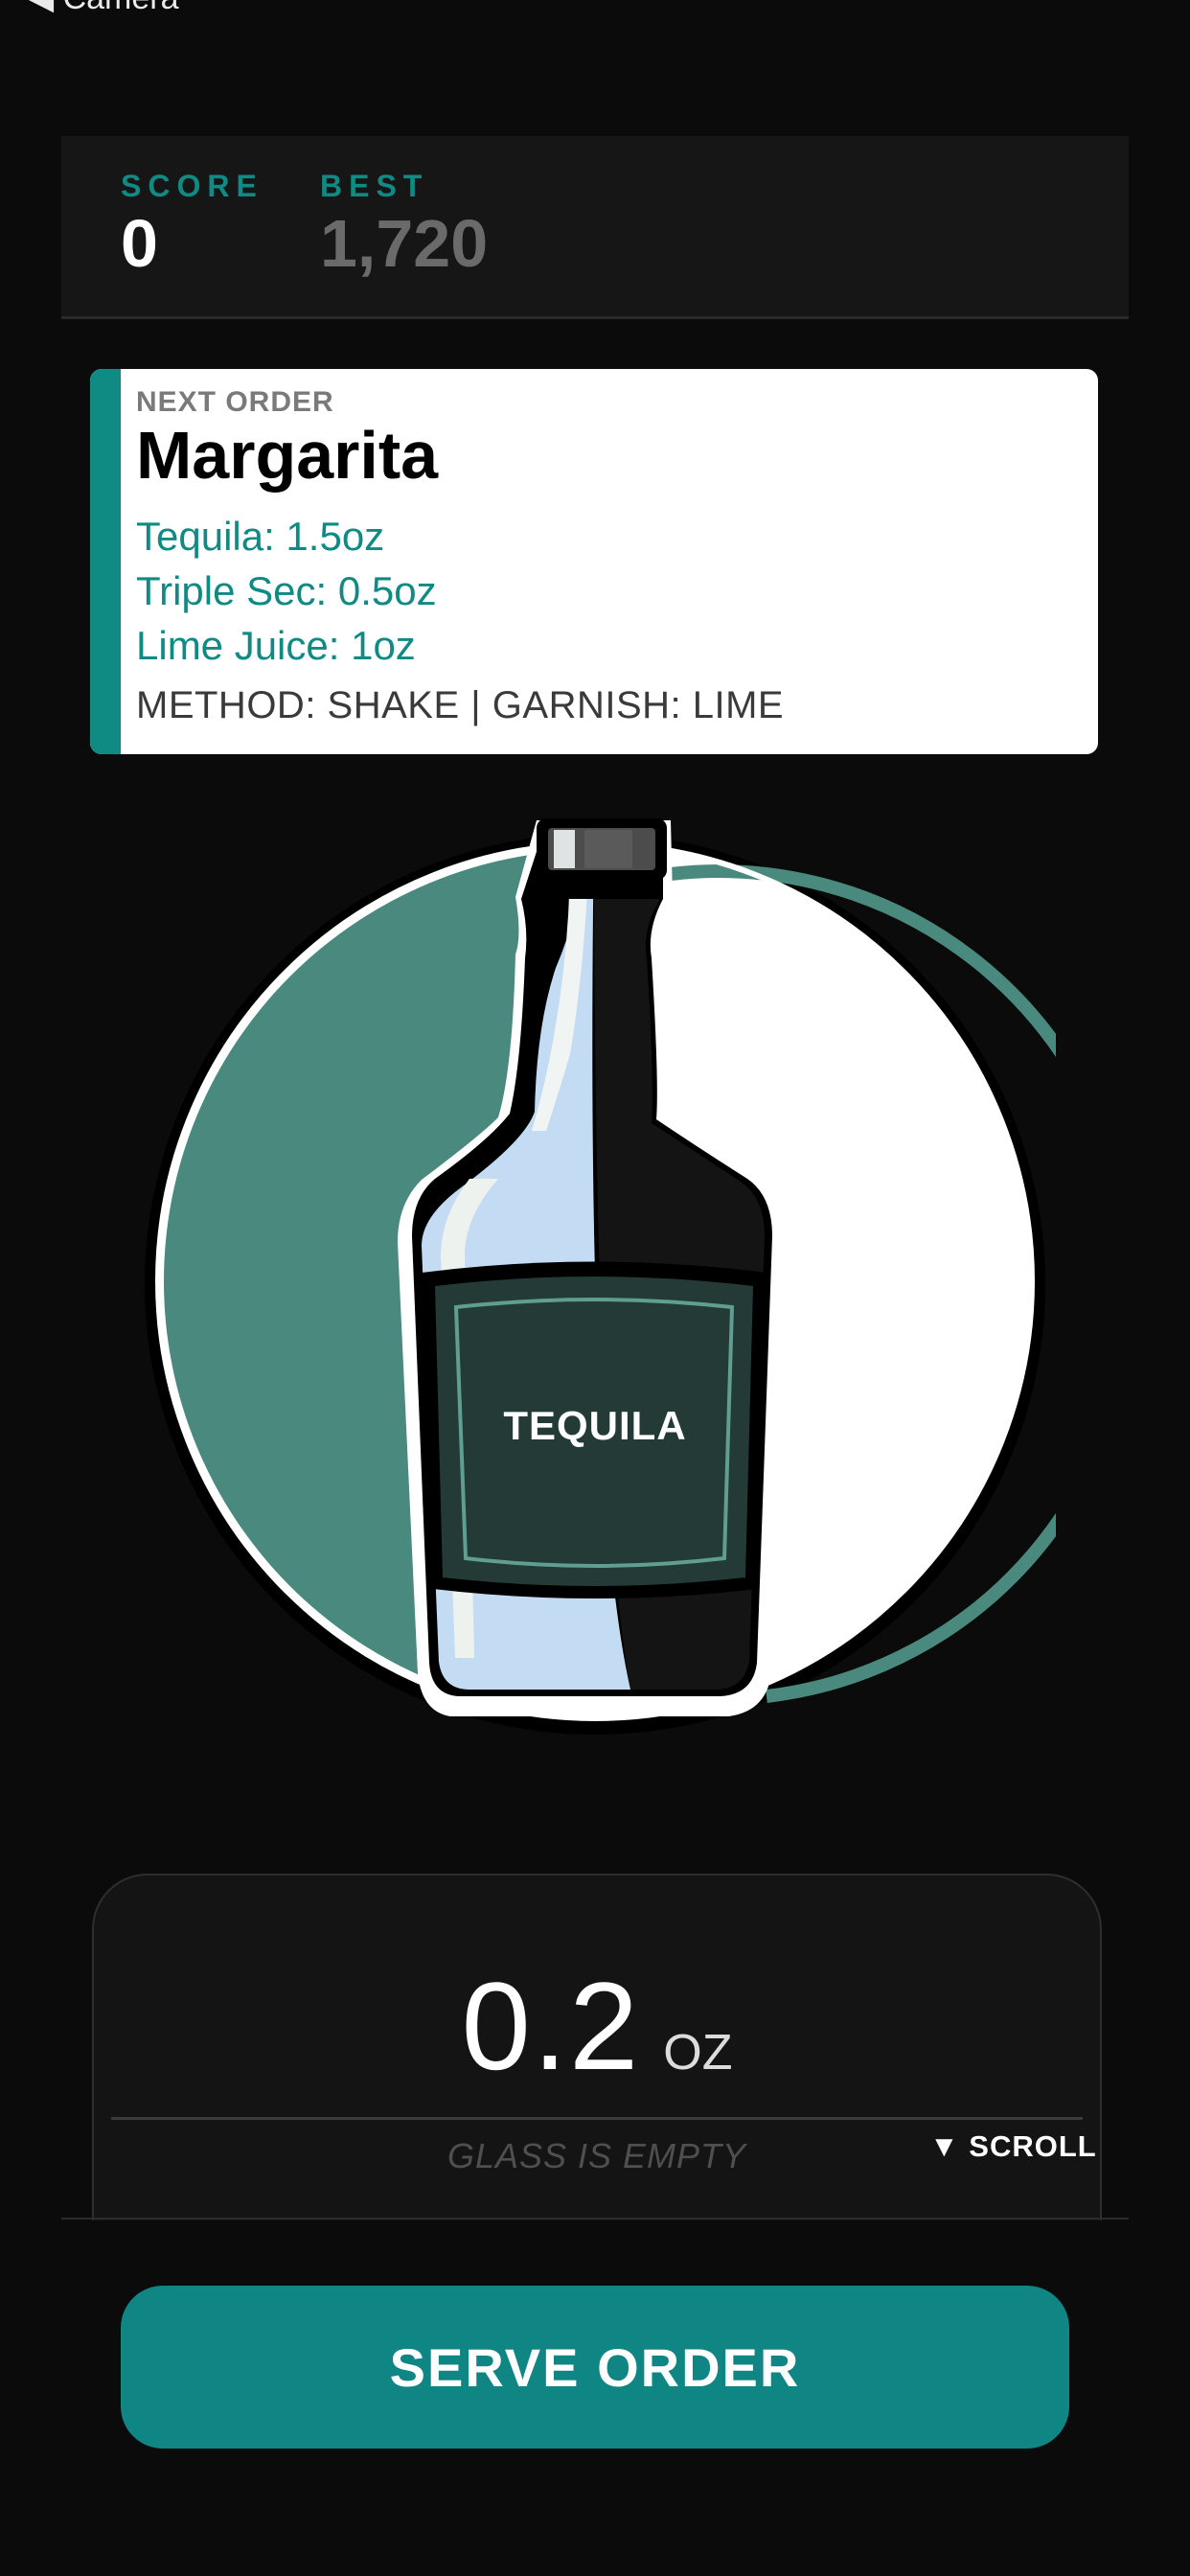 Image resolution: width=1190 pixels, height=2576 pixels. I want to click on order-card-accent, so click(105, 561).